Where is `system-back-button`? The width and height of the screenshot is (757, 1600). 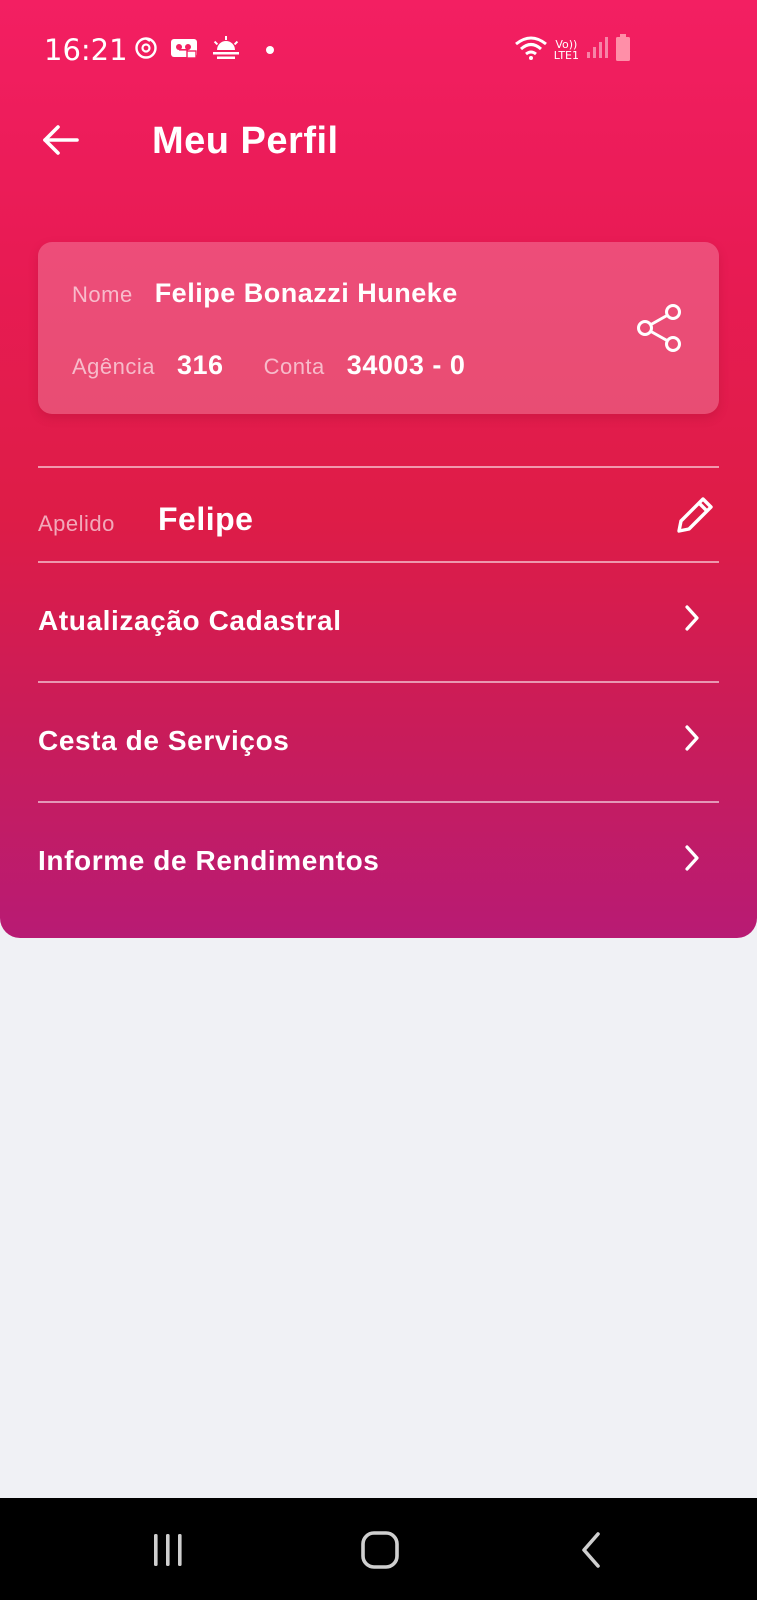
system-back-button is located at coordinates (592, 1550).